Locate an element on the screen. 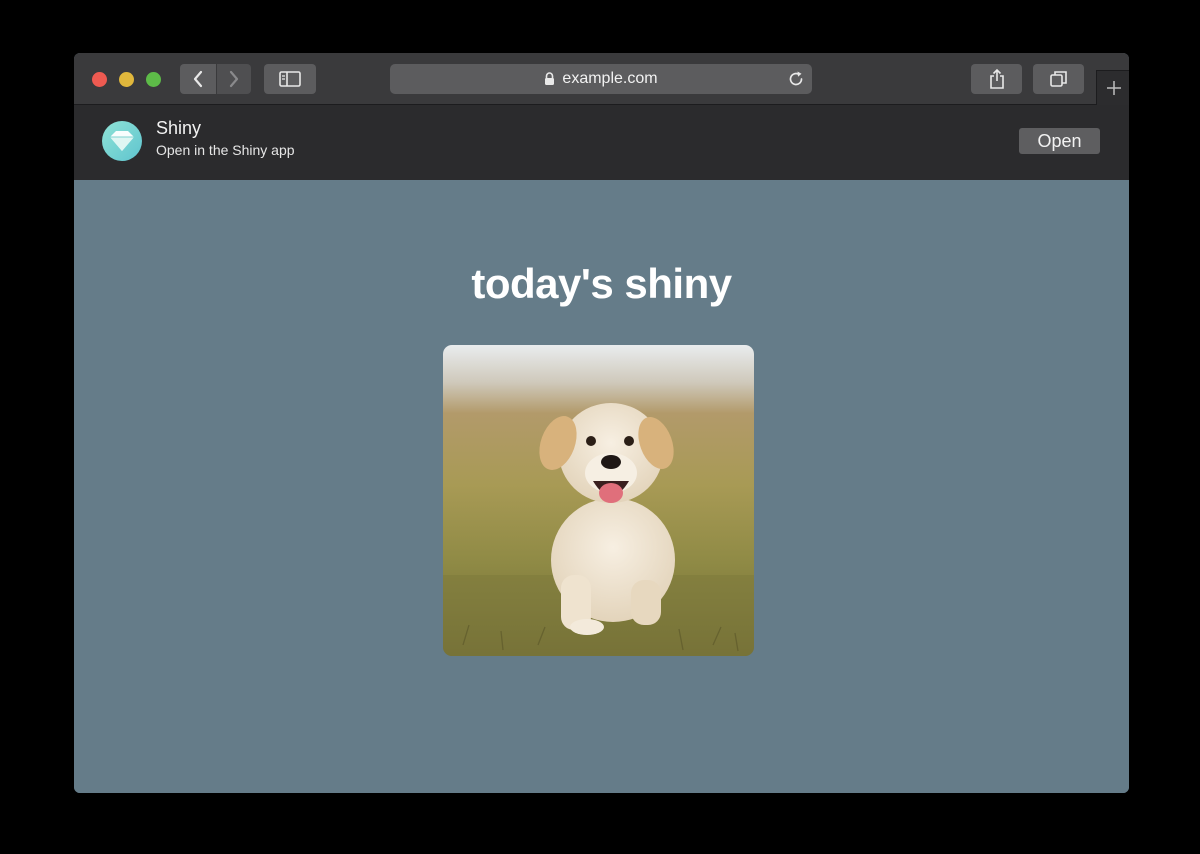  plus-icon is located at coordinates (1113, 88).